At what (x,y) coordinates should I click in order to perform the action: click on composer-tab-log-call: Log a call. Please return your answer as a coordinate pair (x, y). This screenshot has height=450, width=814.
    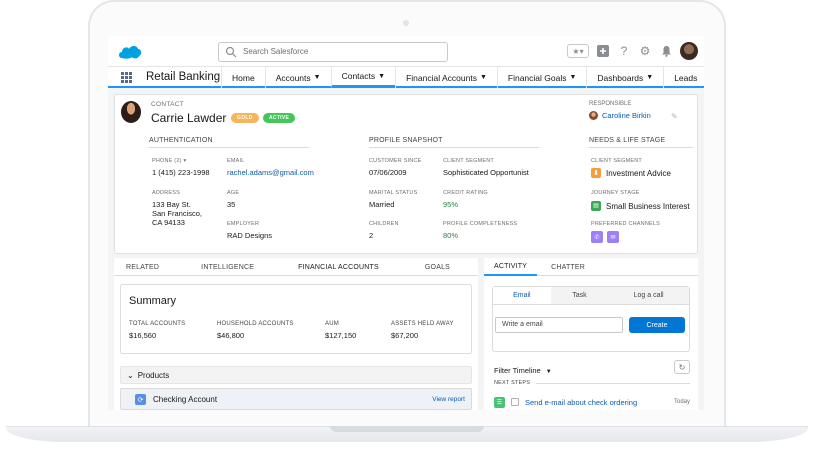
    Looking at the image, I should click on (648, 295).